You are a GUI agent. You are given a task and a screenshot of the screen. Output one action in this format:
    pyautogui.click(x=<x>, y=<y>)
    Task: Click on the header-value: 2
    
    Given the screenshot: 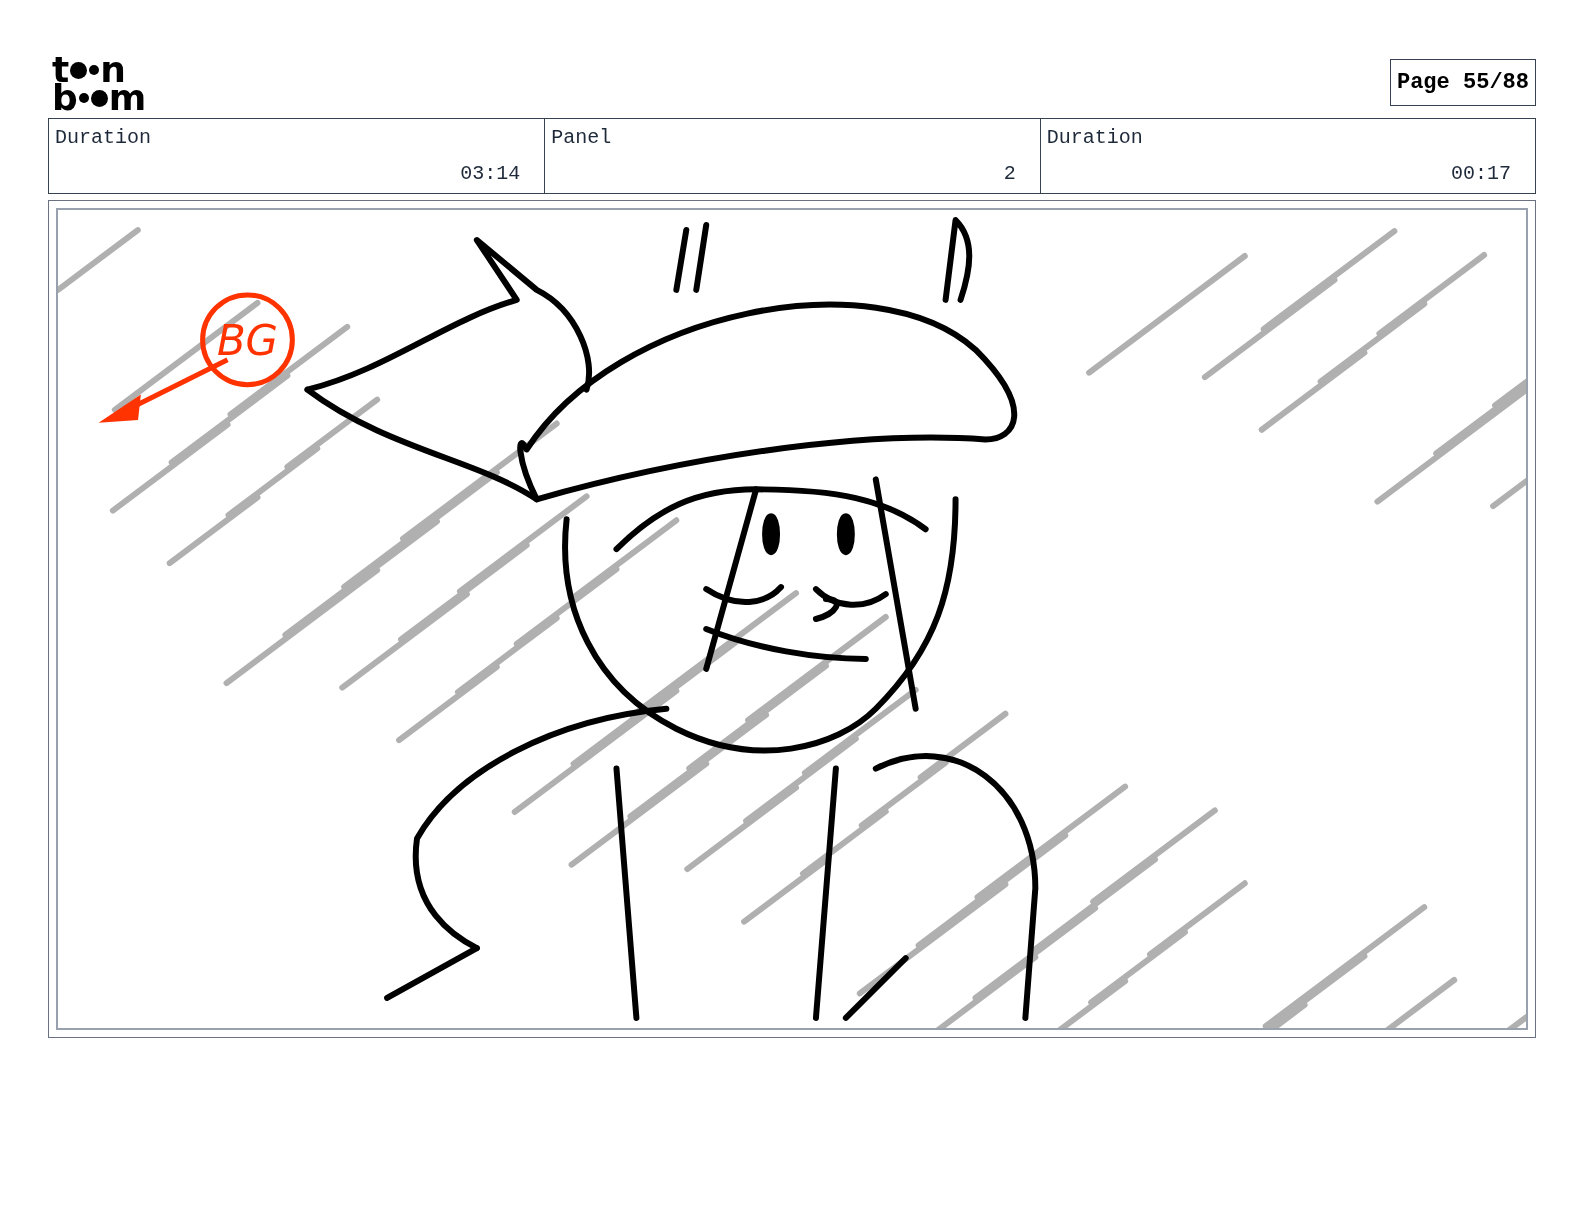 What is the action you would take?
    pyautogui.click(x=1009, y=174)
    